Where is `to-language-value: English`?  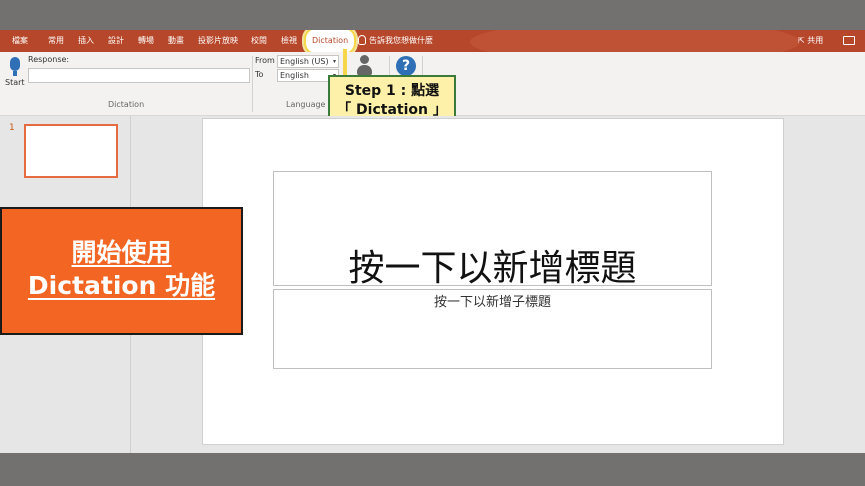
to-language-value: English is located at coordinates (294, 75).